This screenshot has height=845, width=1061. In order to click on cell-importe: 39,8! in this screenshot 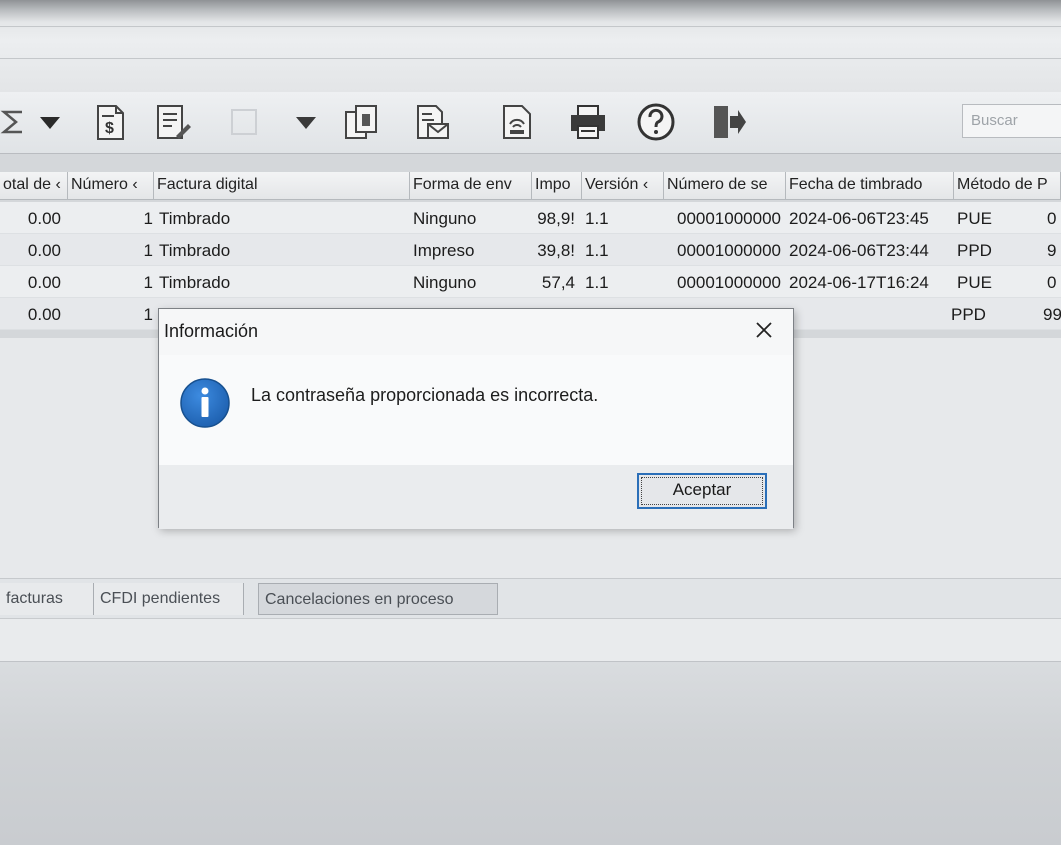, I will do `click(556, 250)`.